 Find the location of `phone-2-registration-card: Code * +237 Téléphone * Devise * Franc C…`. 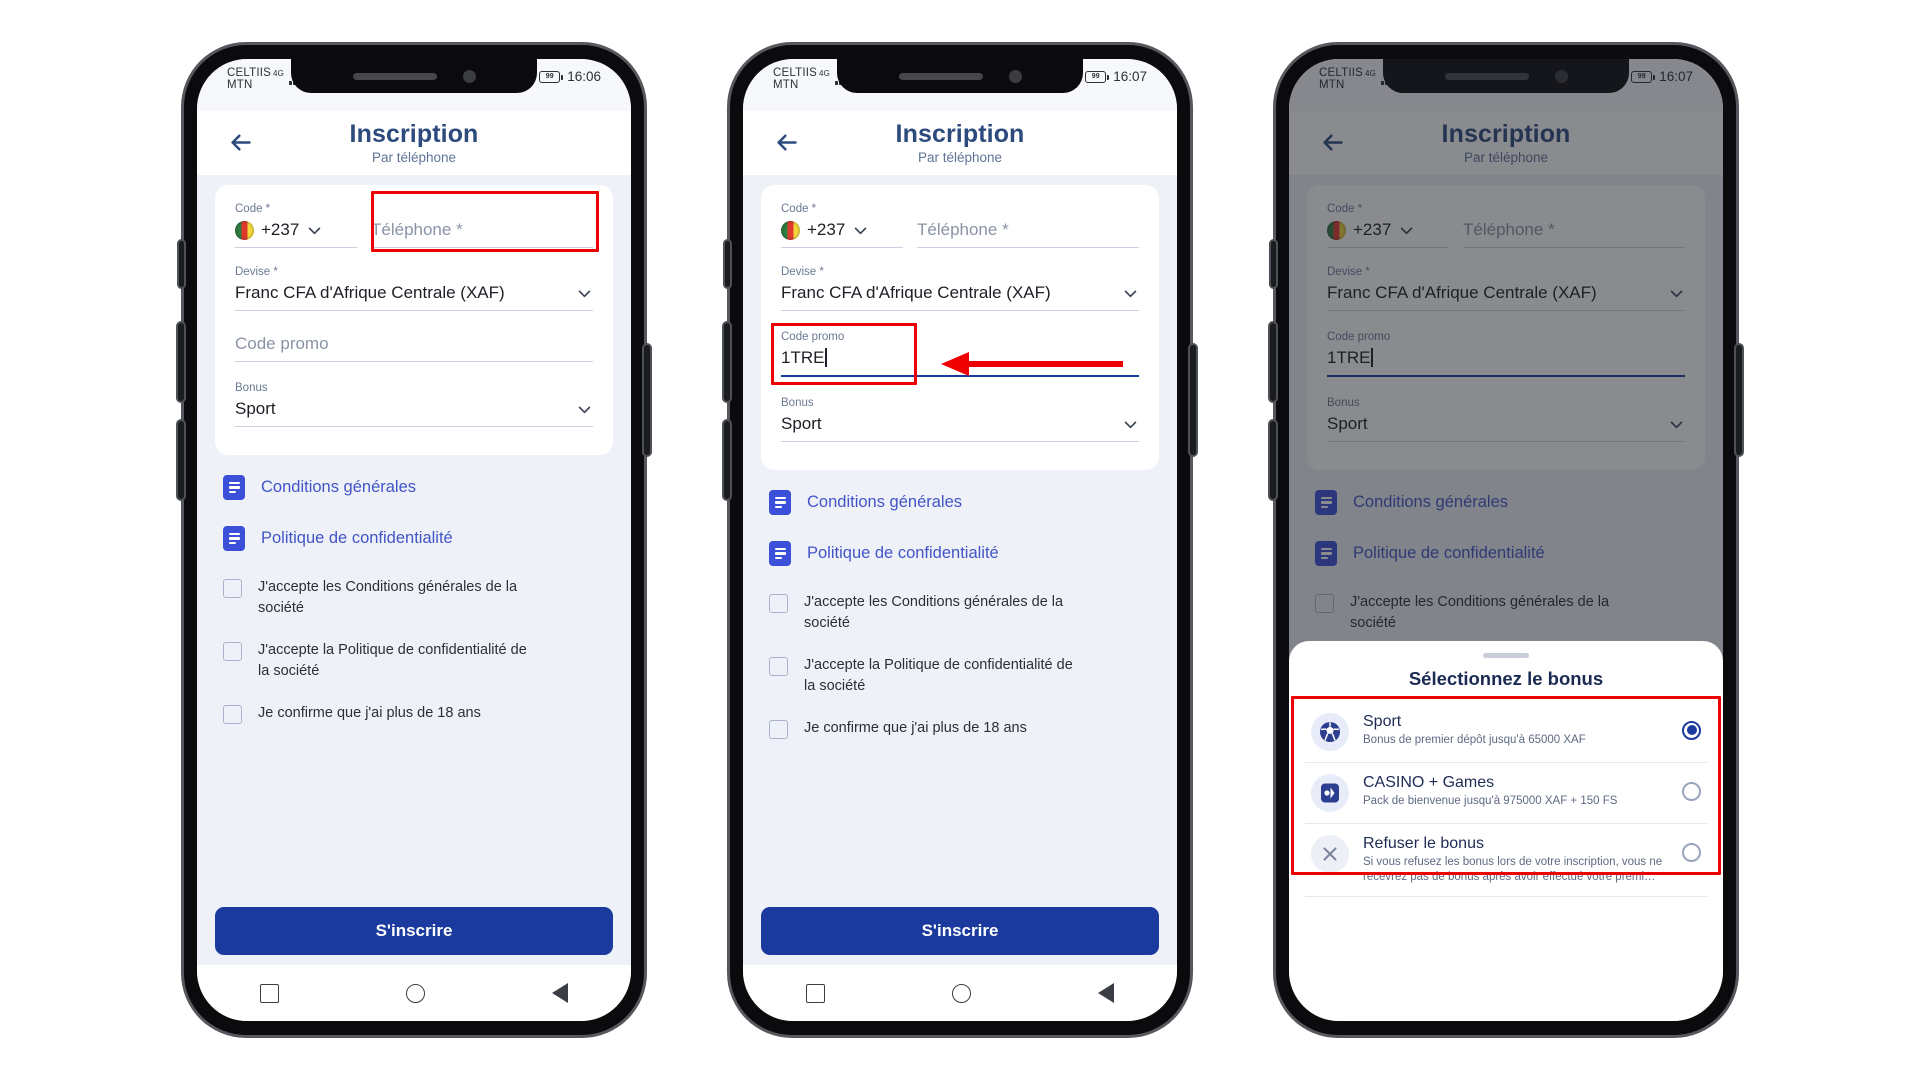

phone-2-registration-card: Code * +237 Téléphone * Devise * Franc C… is located at coordinates (960, 327).